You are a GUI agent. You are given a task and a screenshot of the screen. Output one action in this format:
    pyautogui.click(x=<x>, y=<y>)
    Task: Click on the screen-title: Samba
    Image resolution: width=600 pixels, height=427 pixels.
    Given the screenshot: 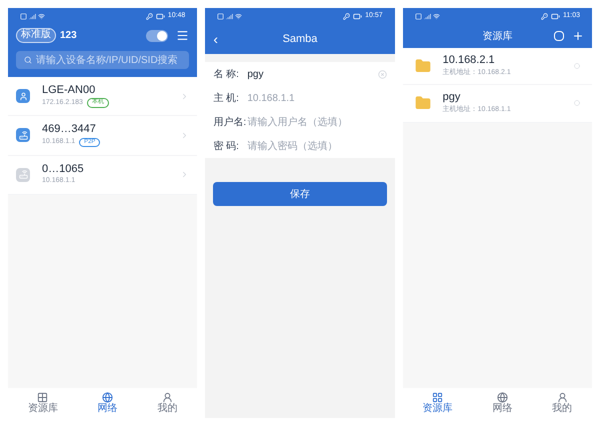 What is the action you would take?
    pyautogui.click(x=300, y=39)
    